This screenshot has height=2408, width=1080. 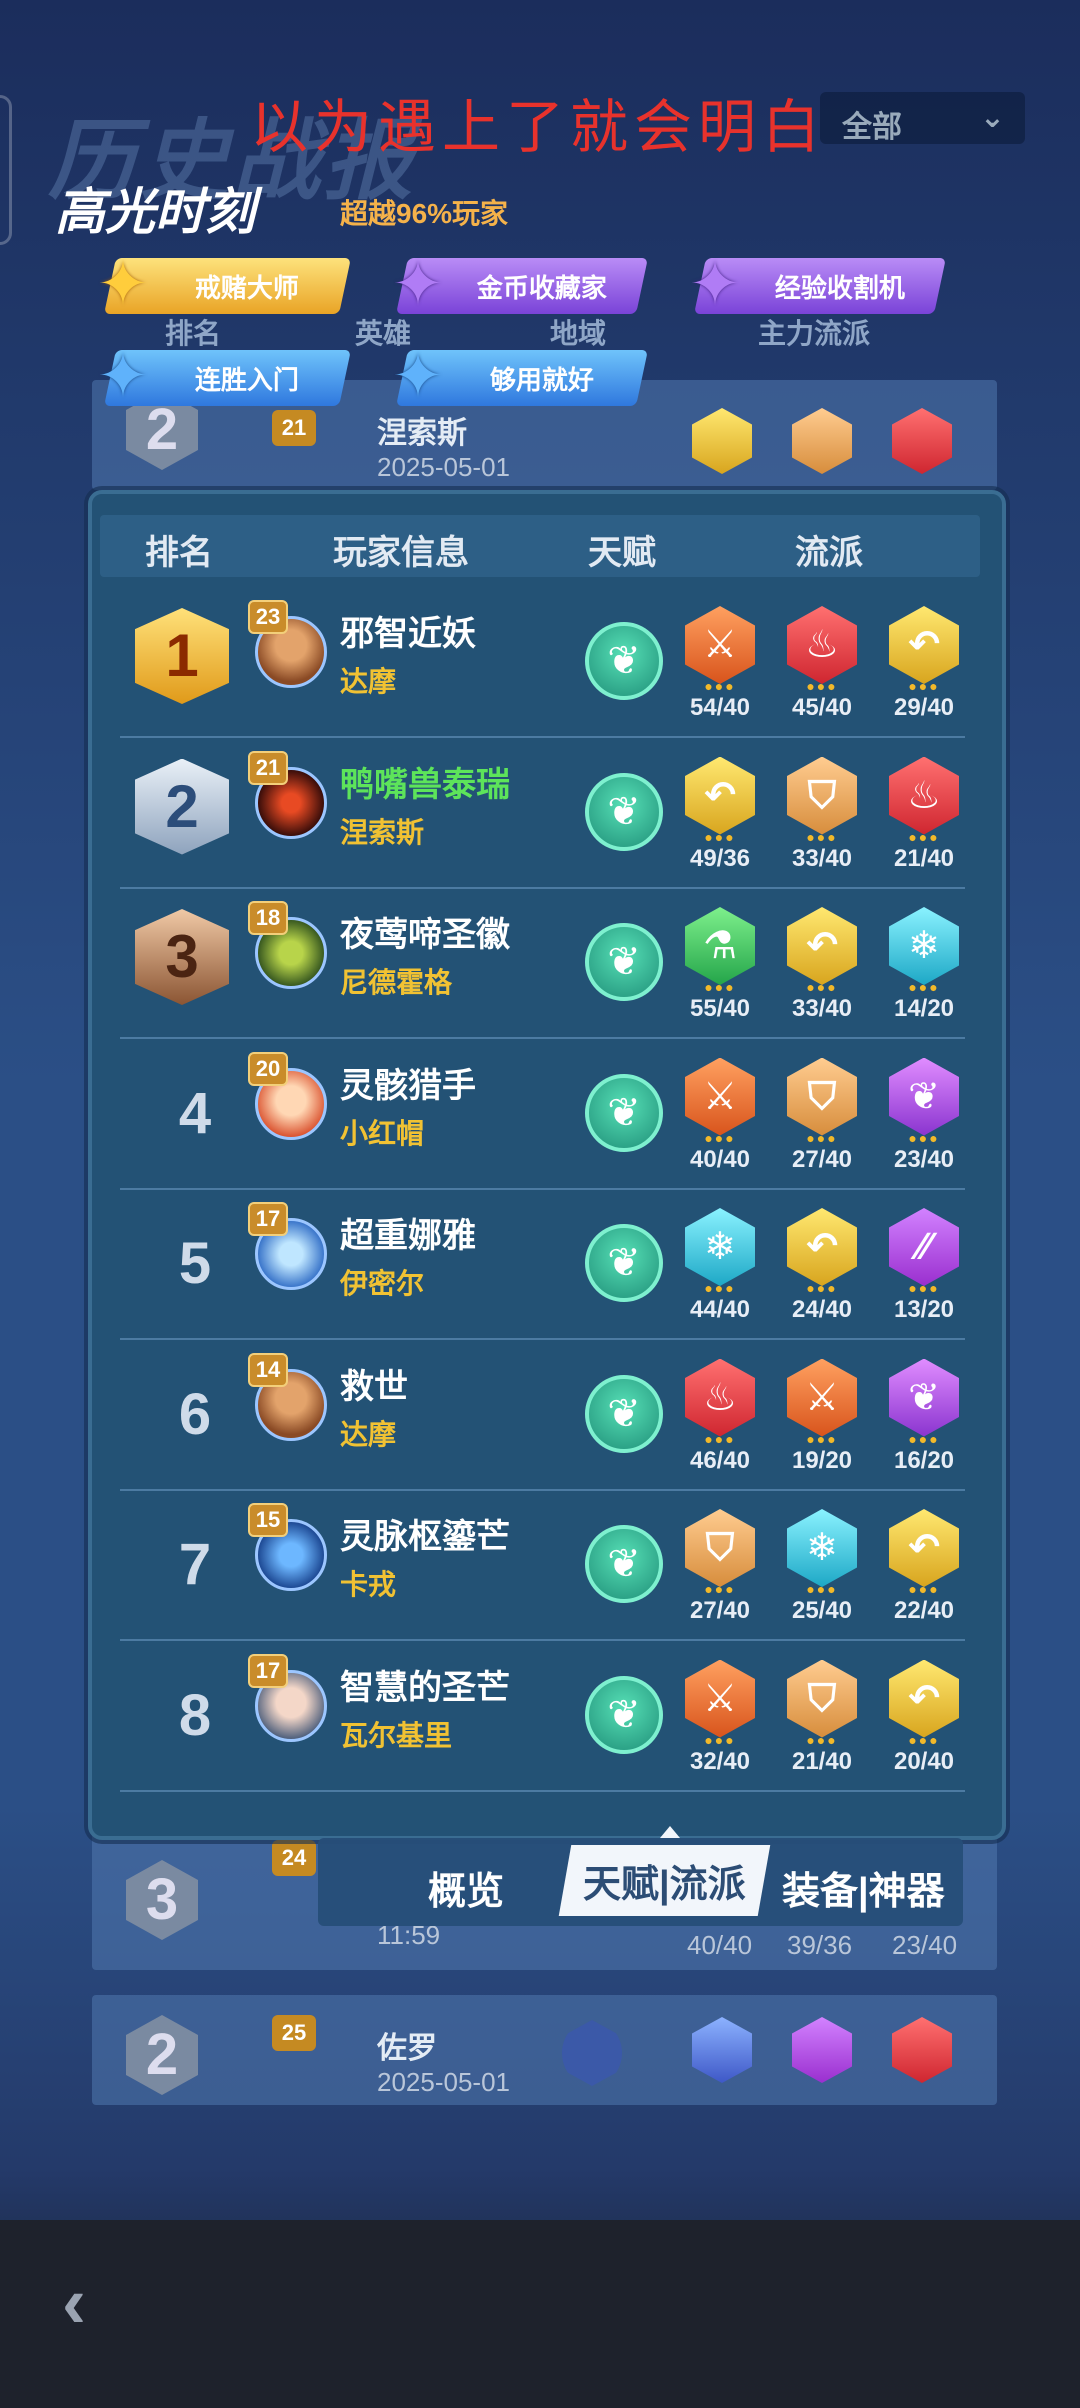 What do you see at coordinates (924, 1418) in the screenshot?
I see `school-item: ❦ ●●● 16/20` at bounding box center [924, 1418].